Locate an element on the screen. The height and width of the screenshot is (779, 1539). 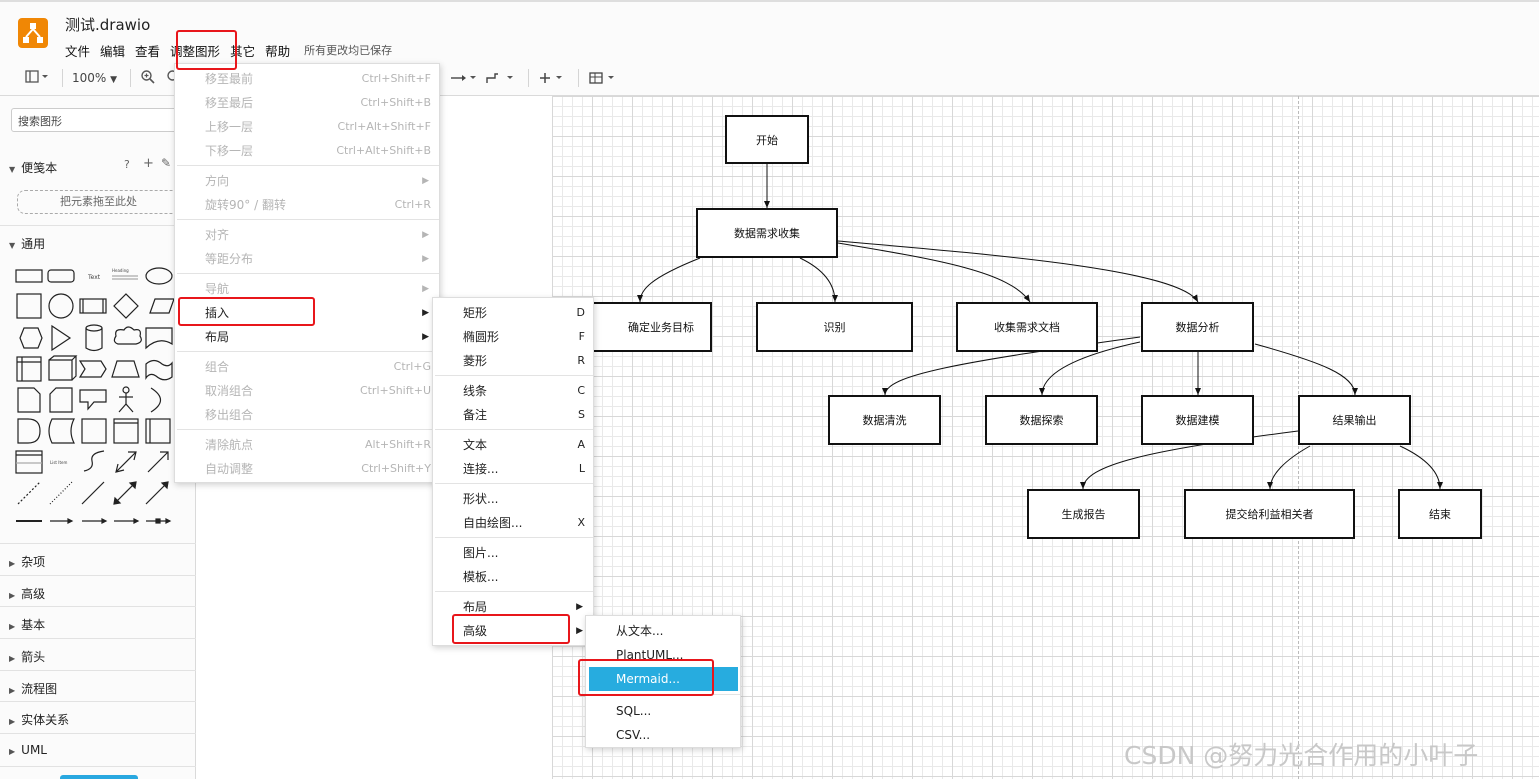
menu-item-shortcut: Ctrl+Alt+Shift+B is located at coordinates (383, 150).